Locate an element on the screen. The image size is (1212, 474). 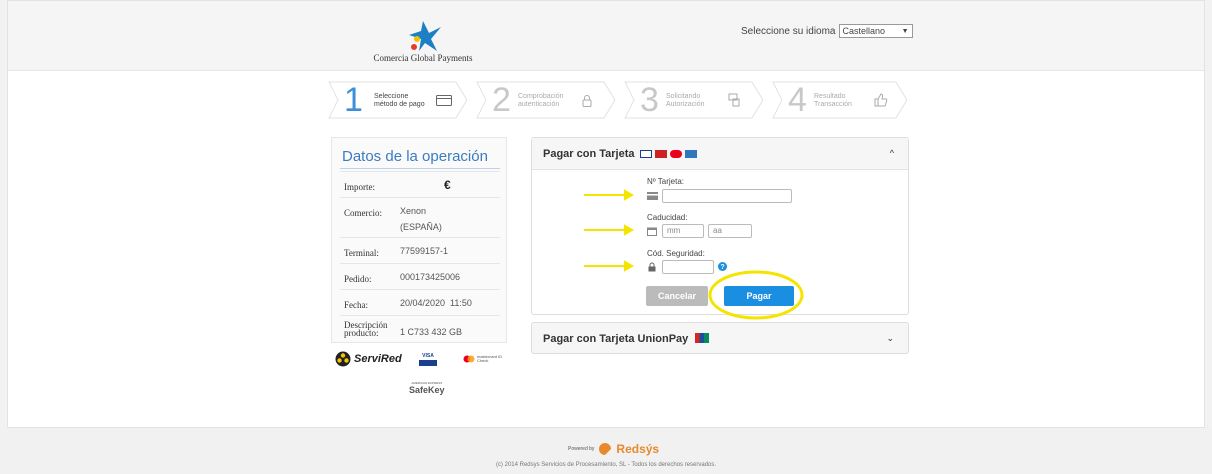
annotation-overlay is located at coordinates (694, 254).